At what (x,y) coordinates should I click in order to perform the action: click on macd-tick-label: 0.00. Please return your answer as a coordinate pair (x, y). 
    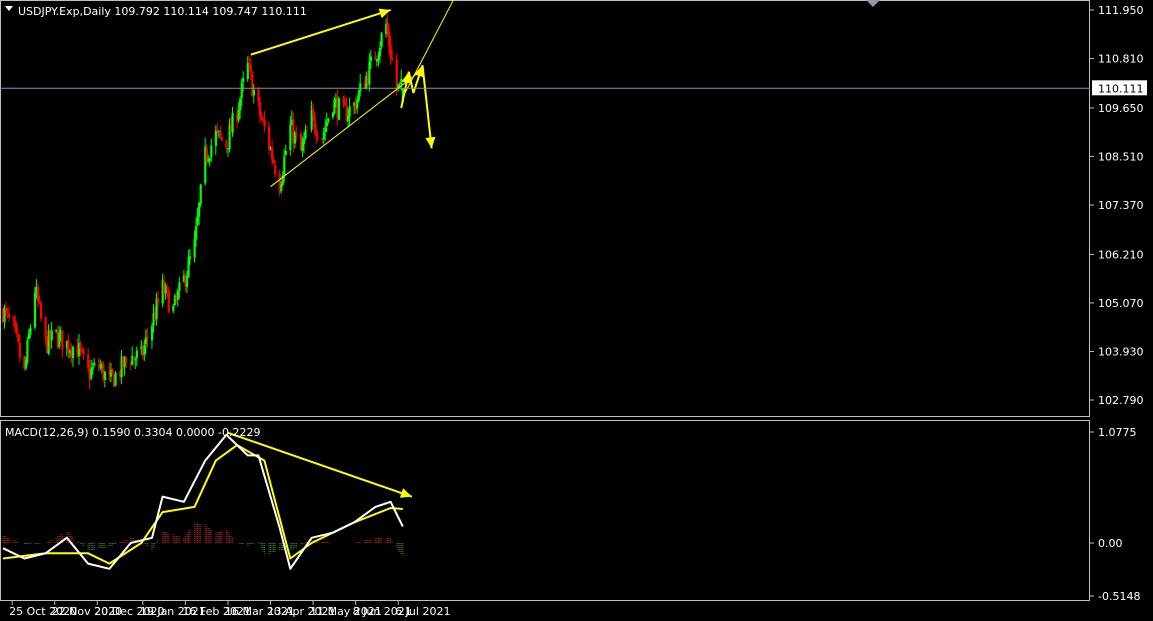
    Looking at the image, I should click on (1110, 543).